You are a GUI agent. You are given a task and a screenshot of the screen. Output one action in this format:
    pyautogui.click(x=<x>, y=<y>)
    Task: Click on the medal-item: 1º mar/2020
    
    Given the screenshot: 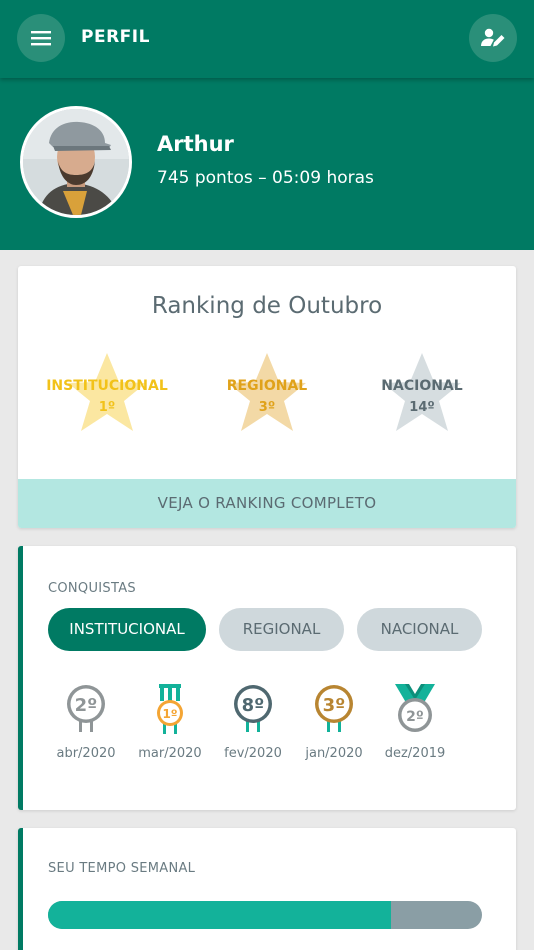 What is the action you would take?
    pyautogui.click(x=170, y=725)
    